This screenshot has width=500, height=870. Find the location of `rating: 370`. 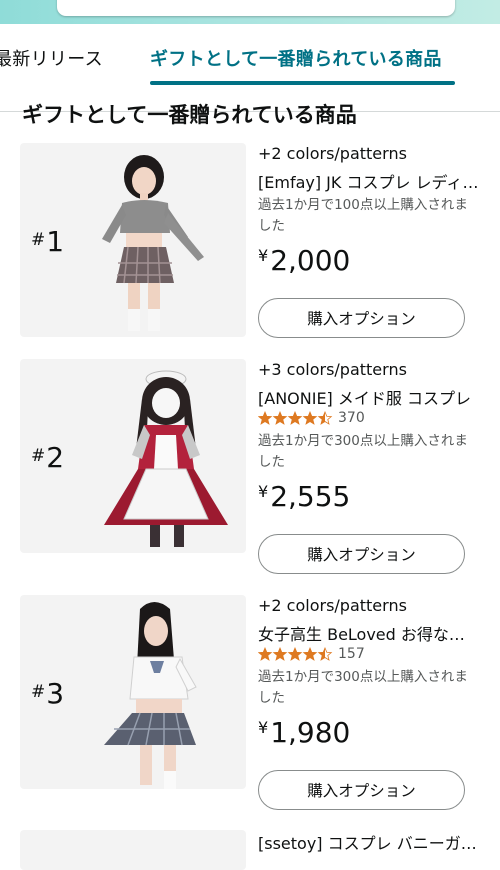

rating: 370 is located at coordinates (311, 419).